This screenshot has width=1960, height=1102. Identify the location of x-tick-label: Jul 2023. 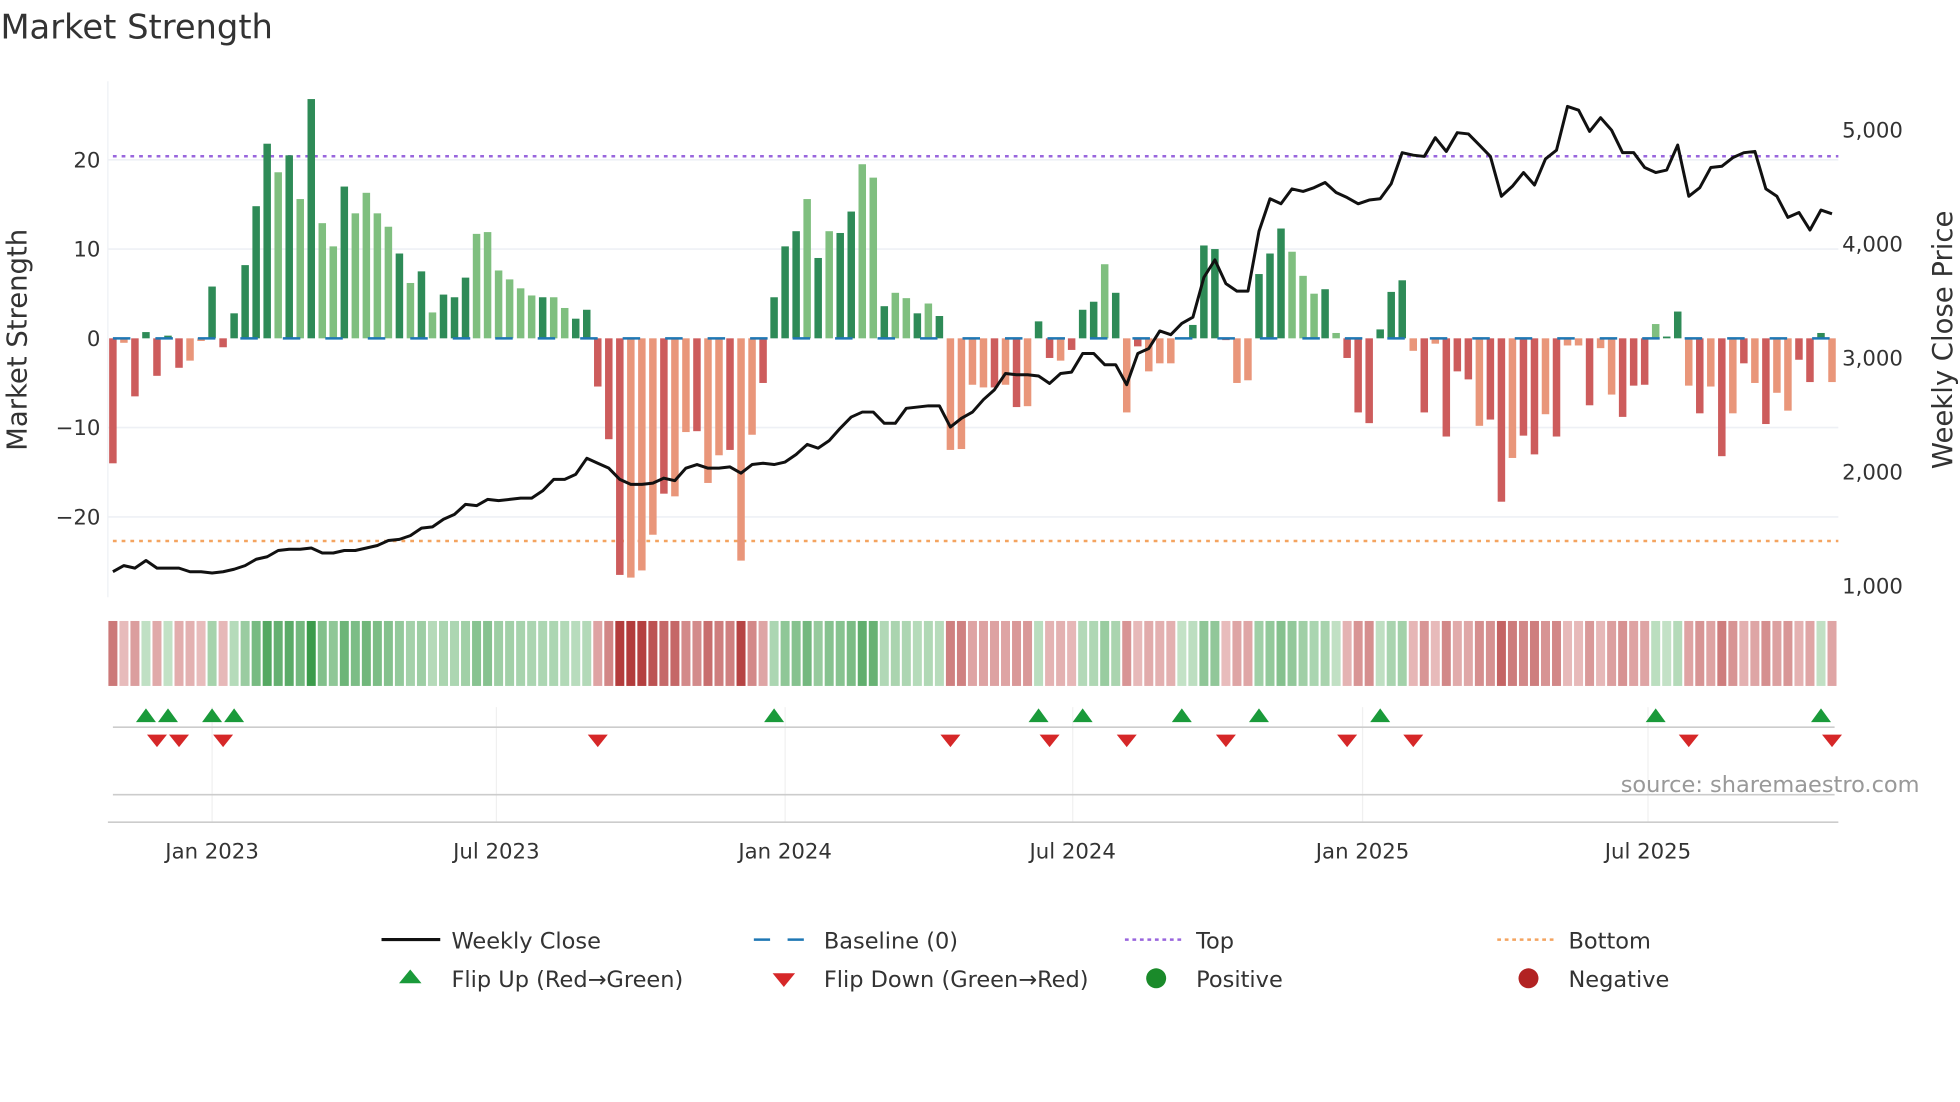
(495, 851).